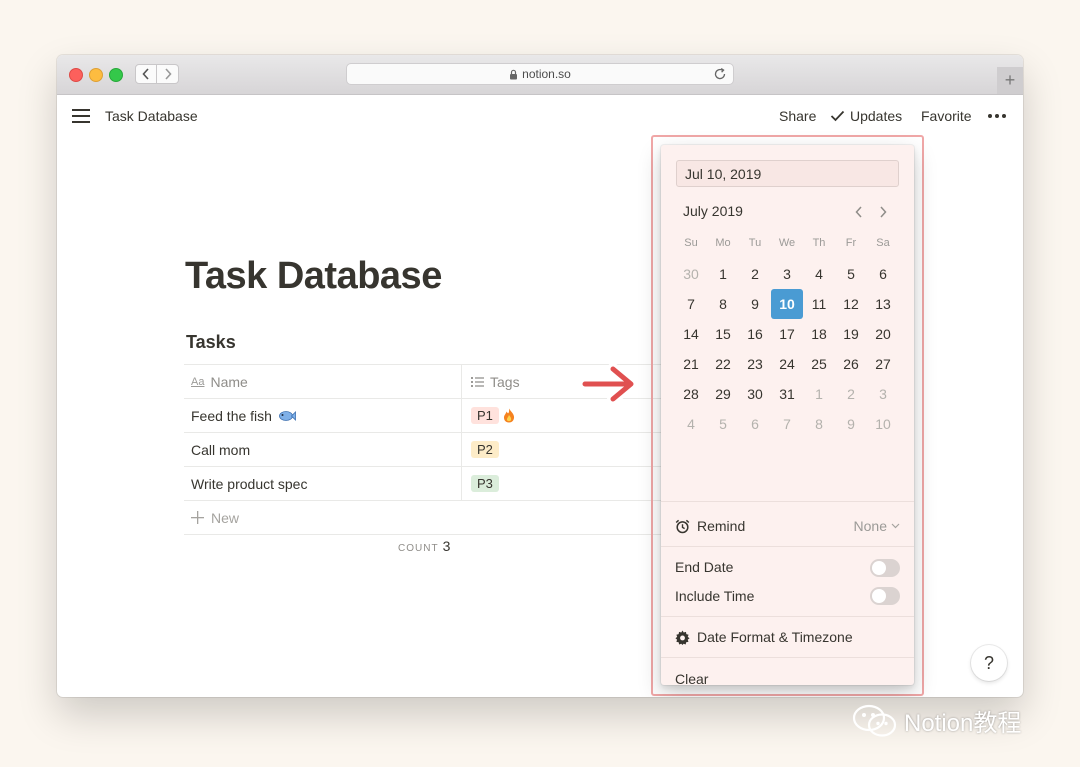 This screenshot has height=767, width=1080. What do you see at coordinates (883, 304) in the screenshot?
I see `calendar-day: 13` at bounding box center [883, 304].